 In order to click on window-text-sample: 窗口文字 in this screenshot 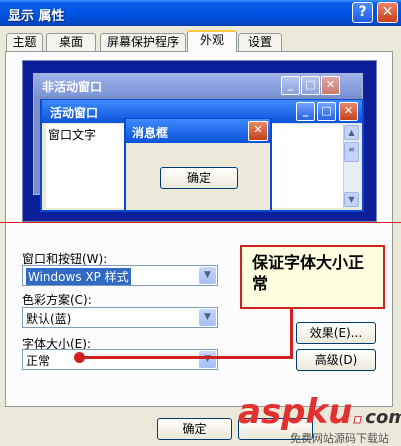, I will do `click(72, 135)`.